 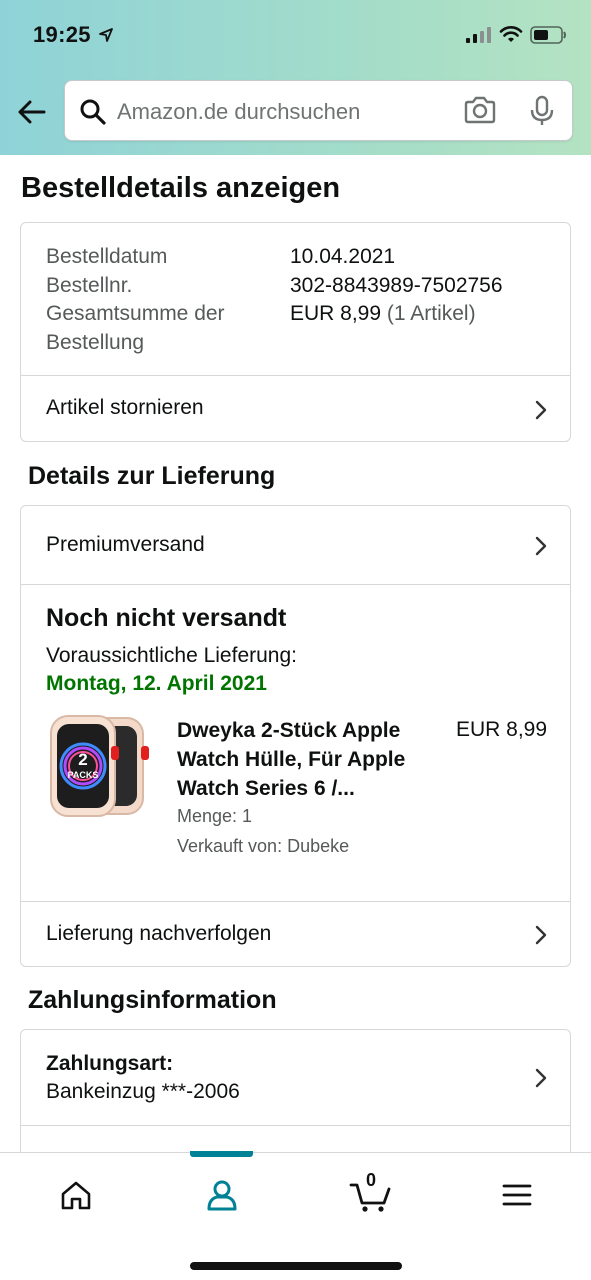 What do you see at coordinates (480, 110) in the screenshot?
I see `camera-icon` at bounding box center [480, 110].